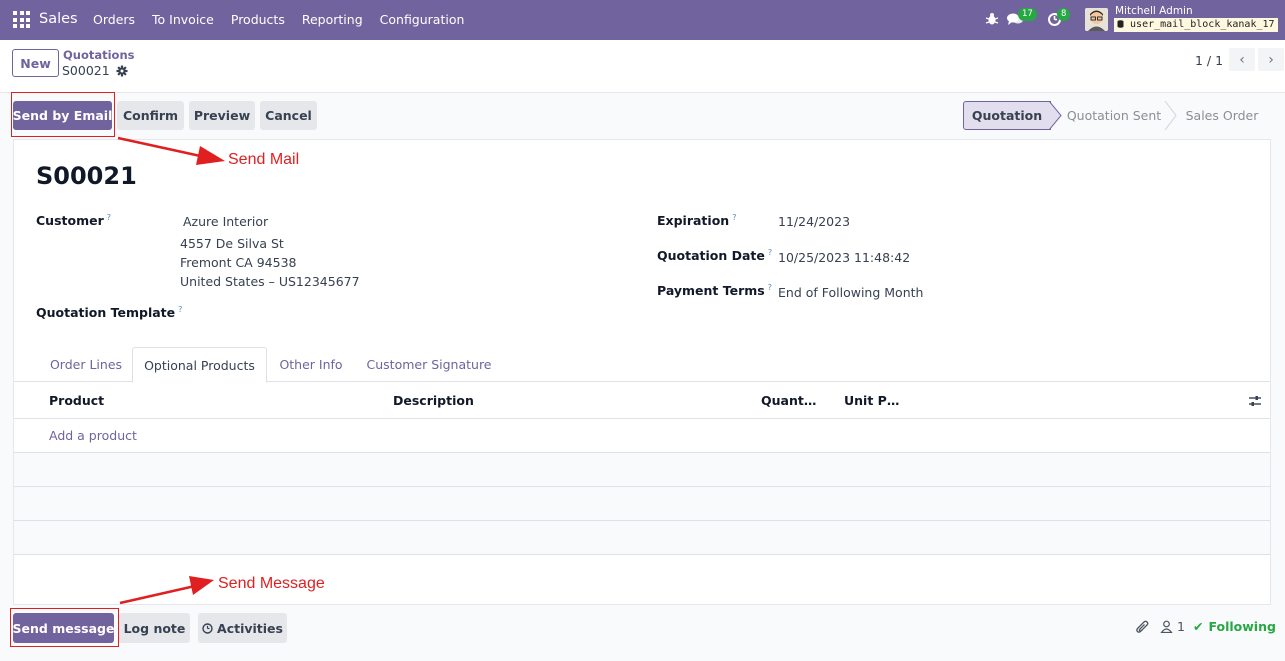 The height and width of the screenshot is (661, 1285). Describe the element at coordinates (697, 221) in the screenshot. I see `expiration-label: Expiration?` at that location.